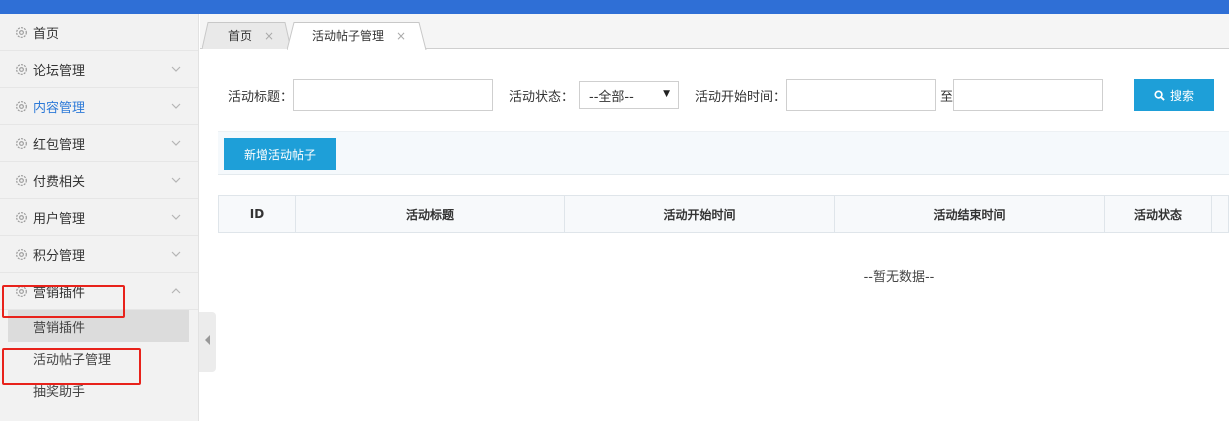 This screenshot has height=421, width=1229. I want to click on sidebar-item-label: 红包管理, so click(59, 145).